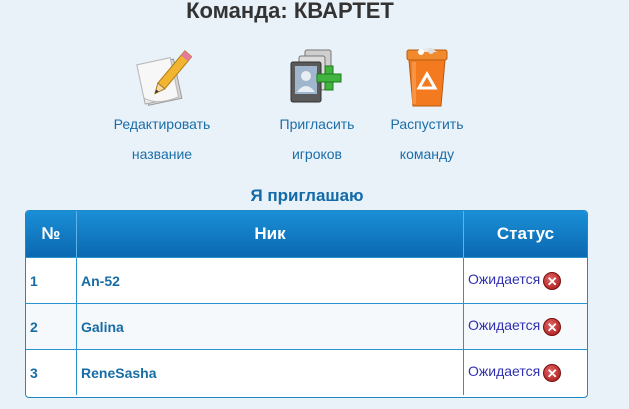 The image size is (629, 409). Describe the element at coordinates (51, 326) in the screenshot. I see `row-number: 2` at that location.